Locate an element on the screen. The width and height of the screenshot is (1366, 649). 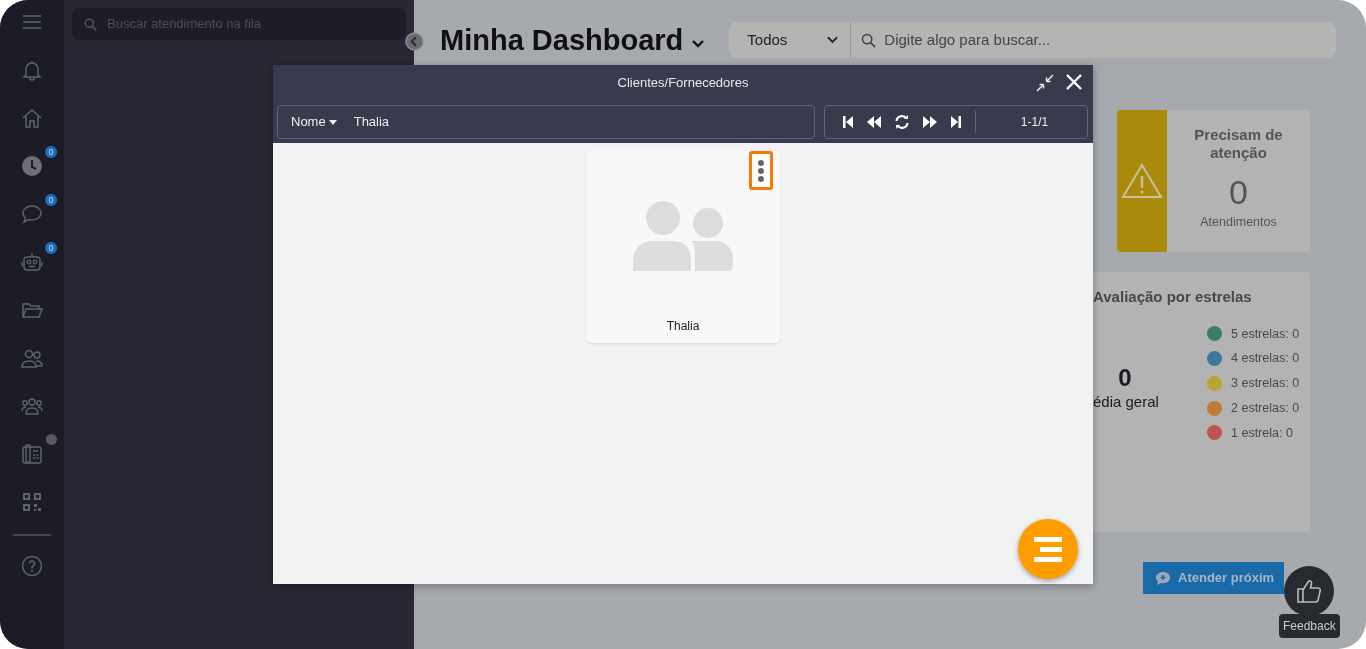
chat-bubble-icon is located at coordinates (32, 214).